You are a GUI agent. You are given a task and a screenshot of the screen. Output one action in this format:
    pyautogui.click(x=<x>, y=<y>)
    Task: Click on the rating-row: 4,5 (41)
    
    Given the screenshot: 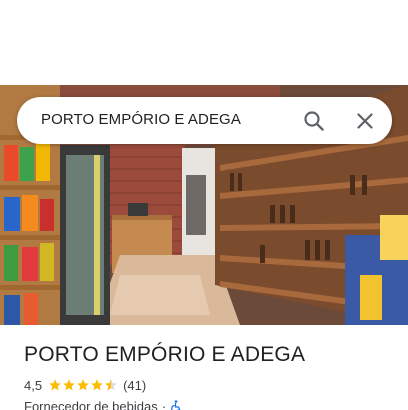 What is the action you would take?
    pyautogui.click(x=85, y=385)
    